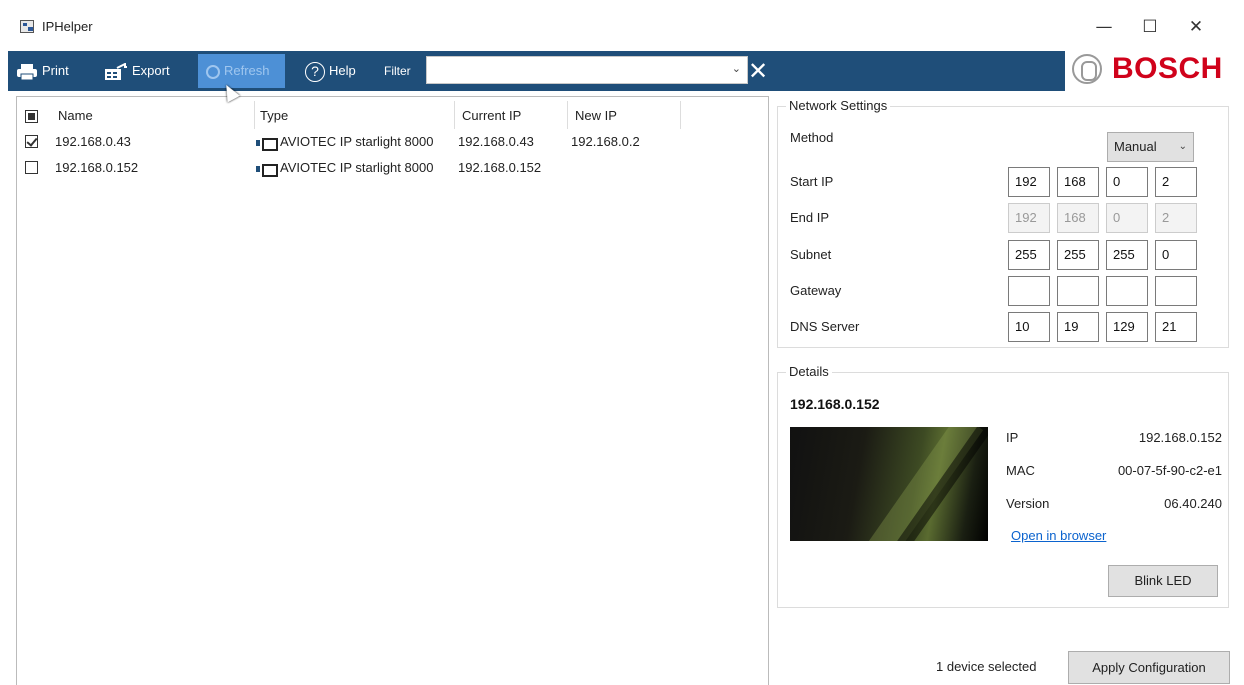 This screenshot has width=1244, height=685. I want to click on device-current-ip: 192.168.0.152, so click(500, 167).